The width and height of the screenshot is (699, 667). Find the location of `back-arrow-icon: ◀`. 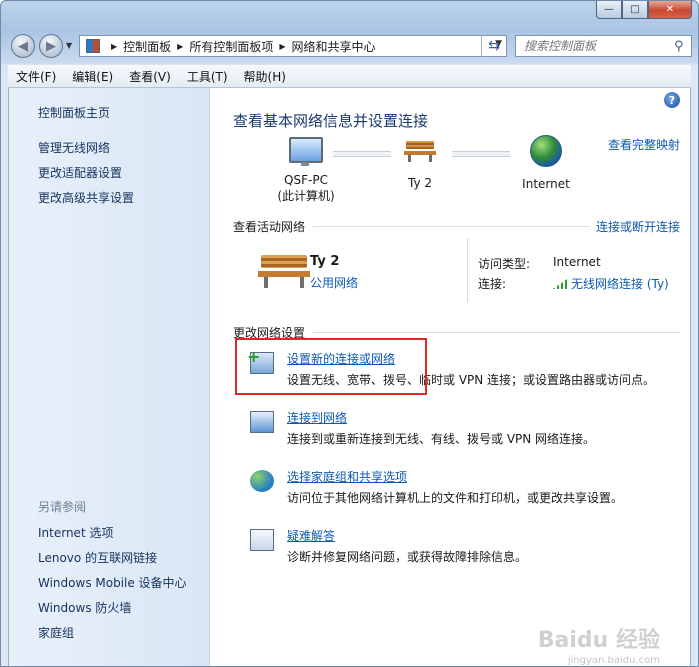

back-arrow-icon: ◀ is located at coordinates (23, 46).